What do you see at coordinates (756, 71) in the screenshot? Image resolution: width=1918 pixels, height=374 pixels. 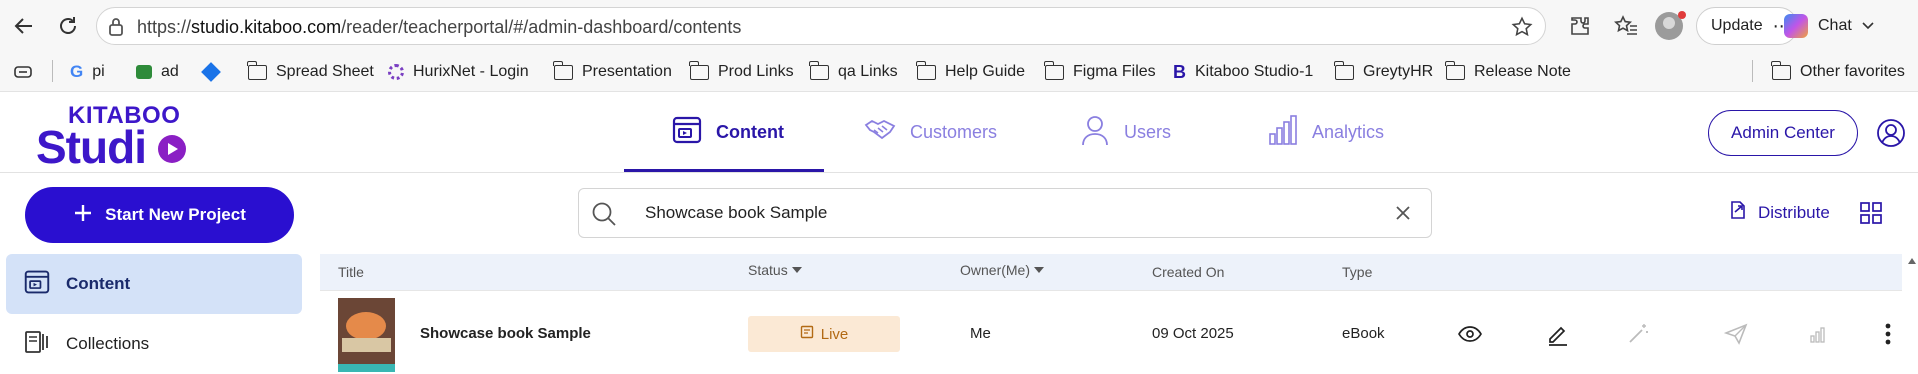 I see `bookmark-label: Prod Links` at bounding box center [756, 71].